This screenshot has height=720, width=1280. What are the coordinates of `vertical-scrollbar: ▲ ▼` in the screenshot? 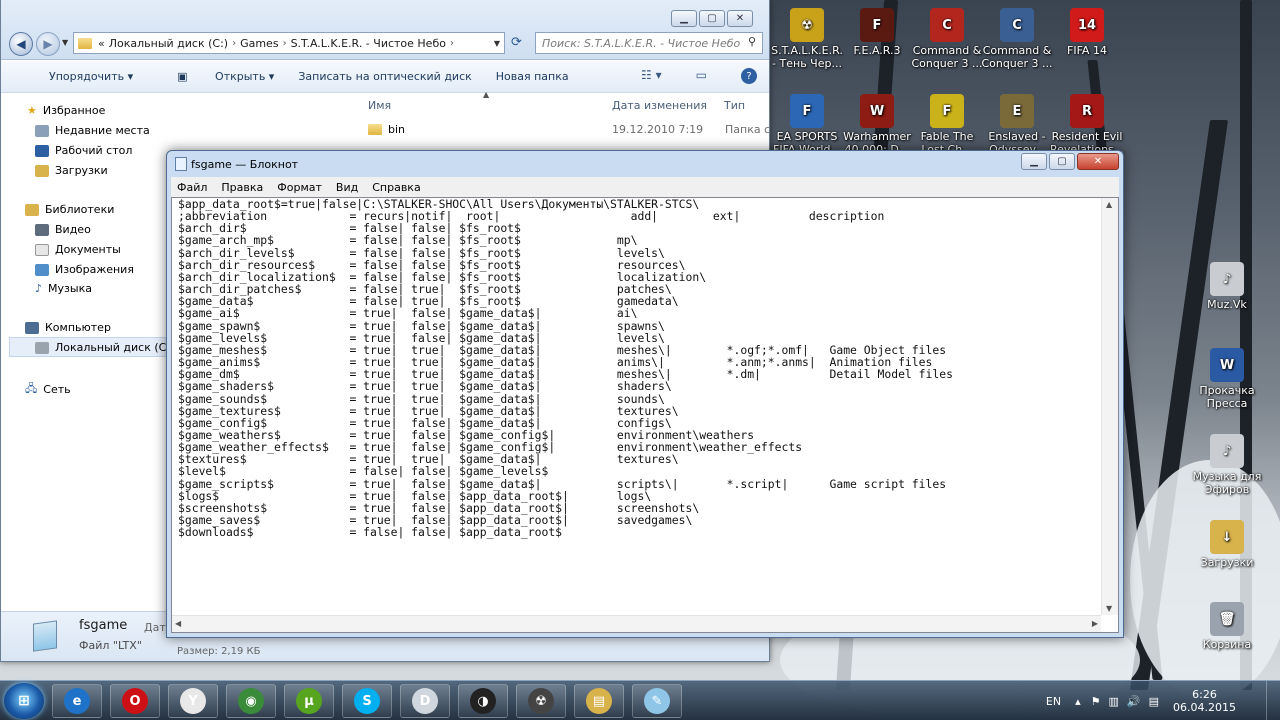 It's located at (1109, 406).